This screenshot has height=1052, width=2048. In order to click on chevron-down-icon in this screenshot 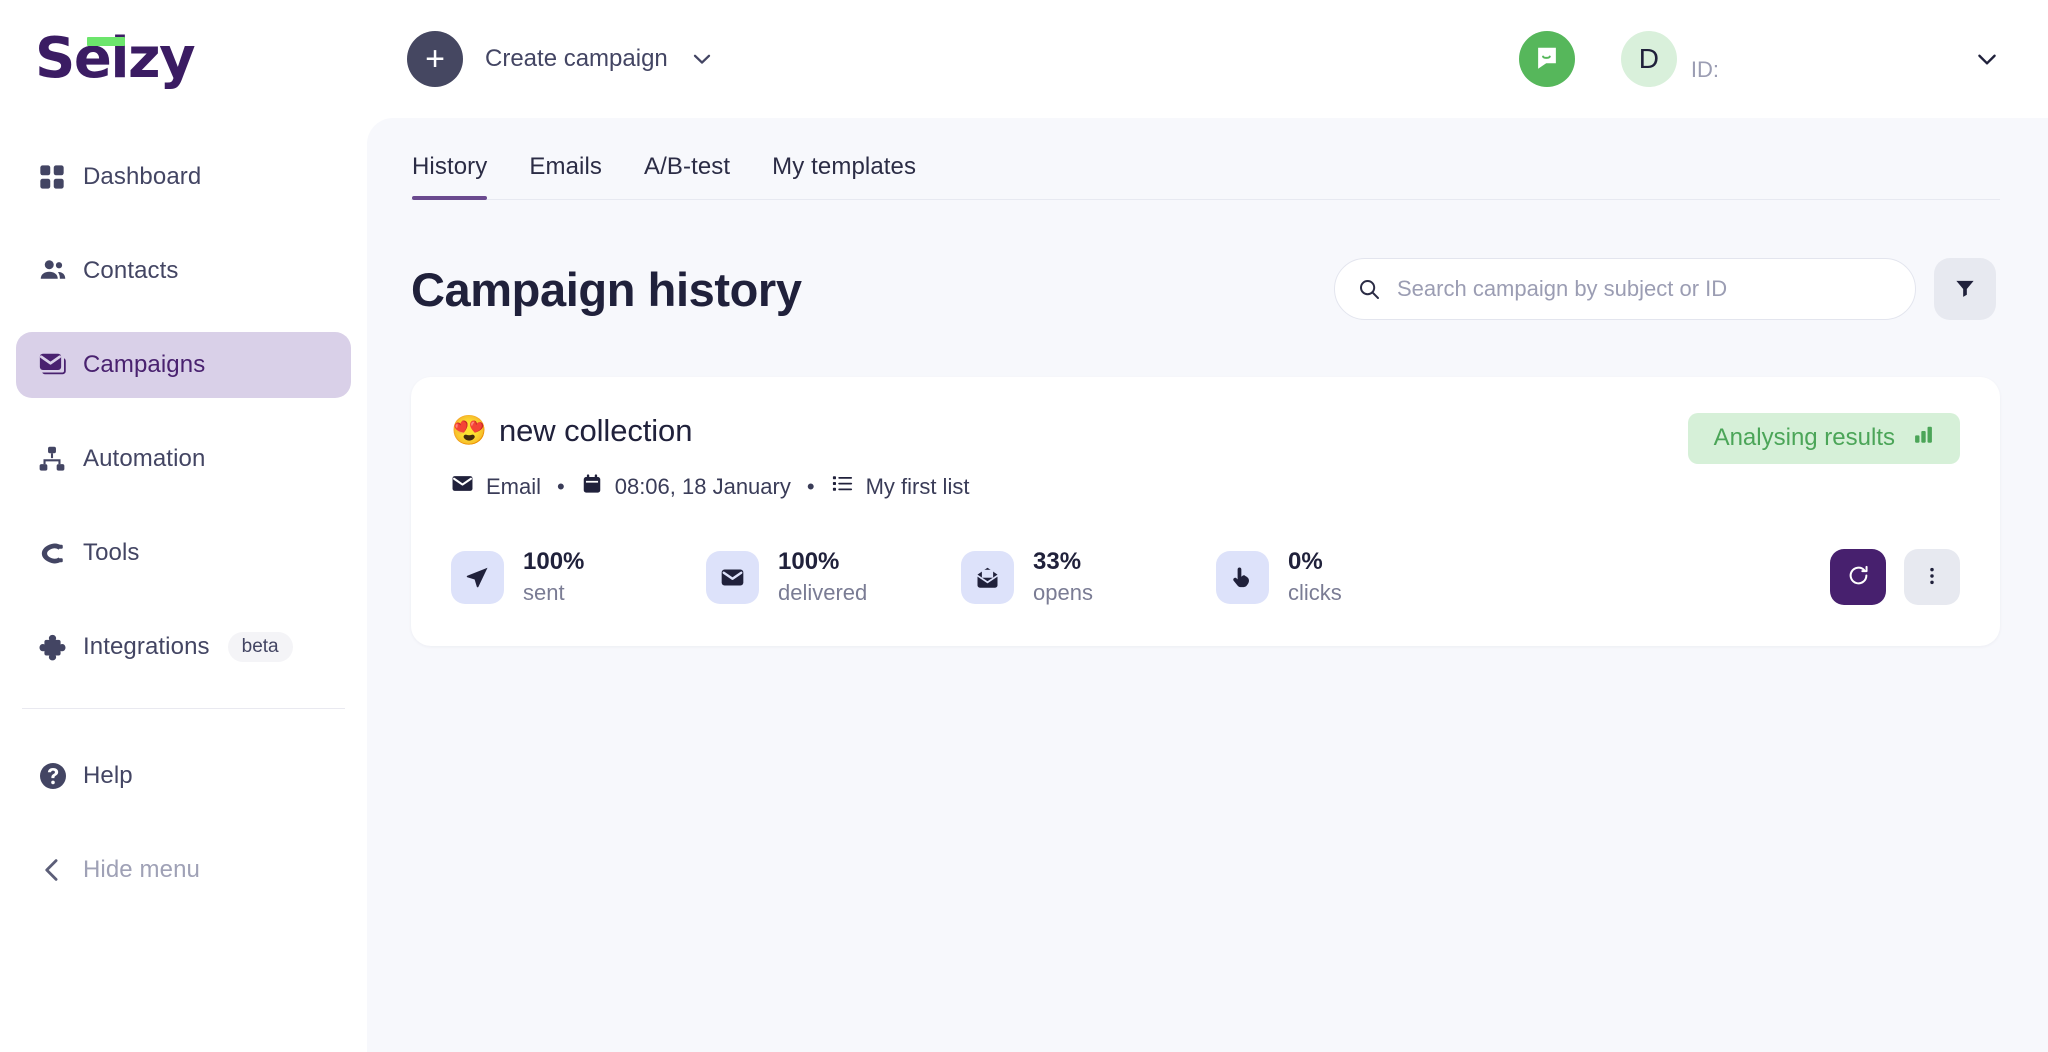, I will do `click(702, 59)`.